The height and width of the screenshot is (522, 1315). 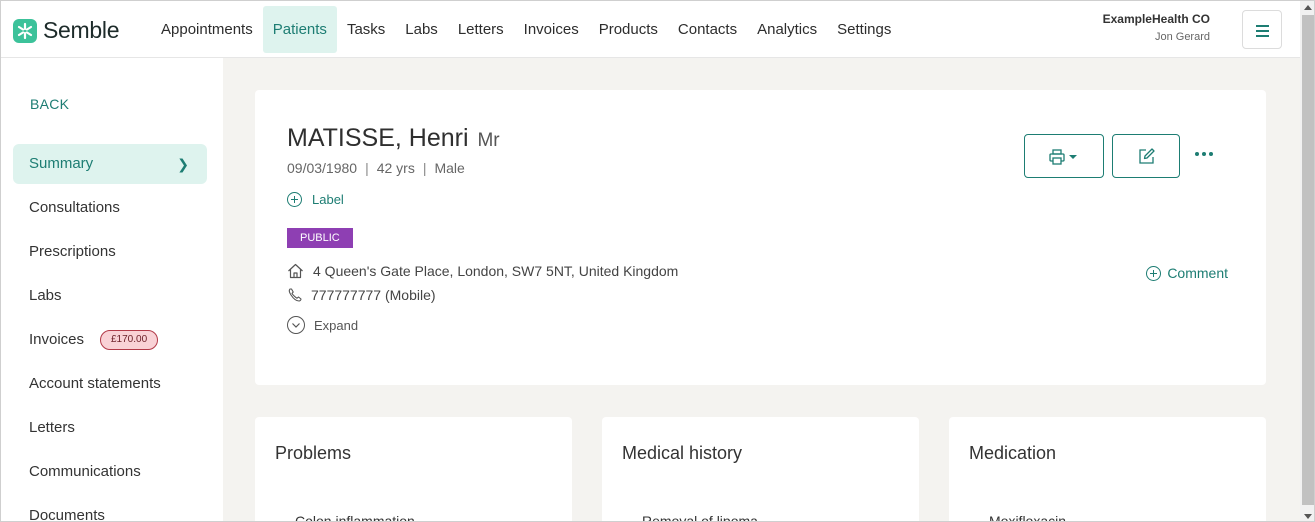 I want to click on phone-icon, so click(x=295, y=295).